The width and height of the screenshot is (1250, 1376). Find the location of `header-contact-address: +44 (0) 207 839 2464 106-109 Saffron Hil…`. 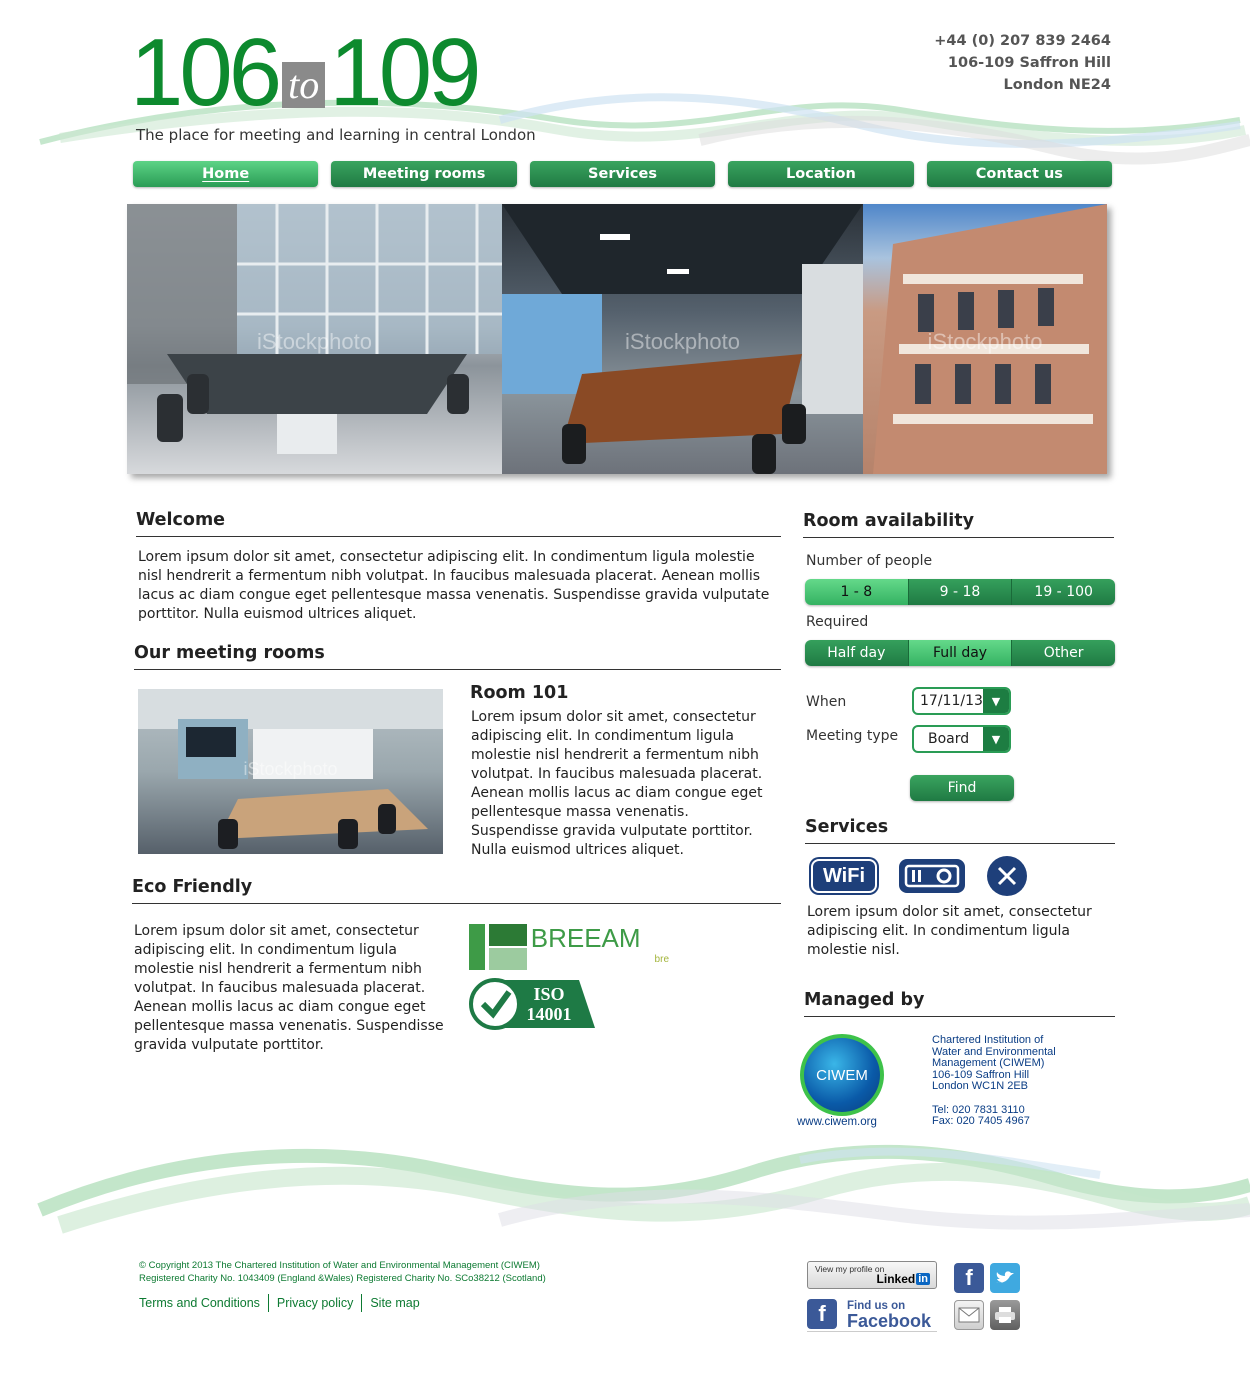

header-contact-address: +44 (0) 207 839 2464 106-109 Saffron Hil… is located at coordinates (1022, 63).